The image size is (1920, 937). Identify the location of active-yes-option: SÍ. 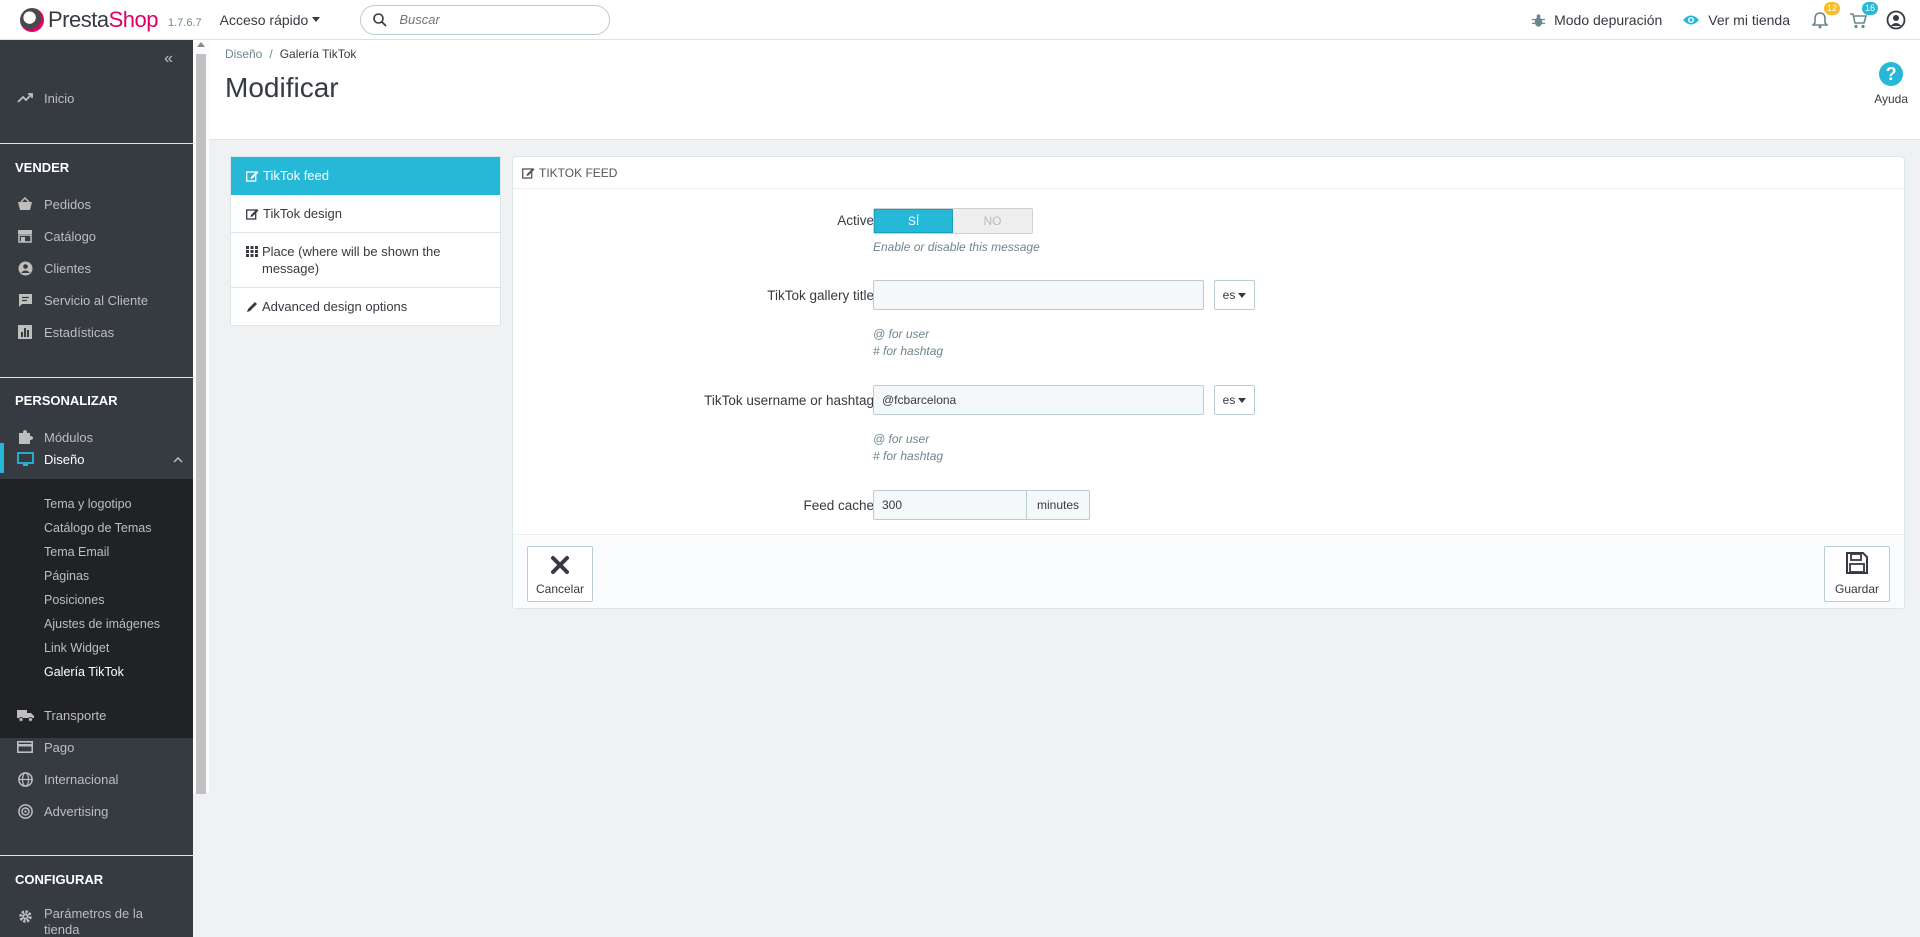
(914, 221).